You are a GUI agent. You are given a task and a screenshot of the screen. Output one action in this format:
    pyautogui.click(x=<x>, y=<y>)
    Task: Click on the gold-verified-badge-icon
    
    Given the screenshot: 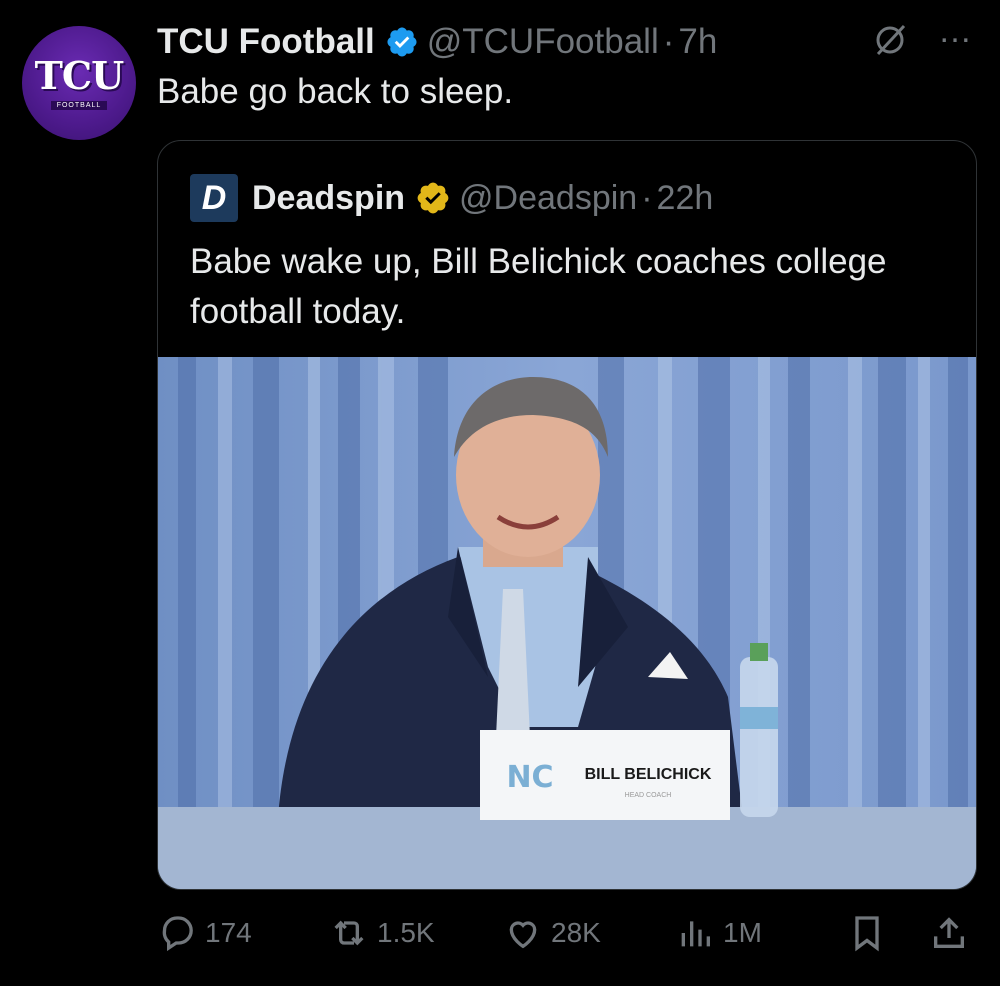 What is the action you would take?
    pyautogui.click(x=433, y=198)
    